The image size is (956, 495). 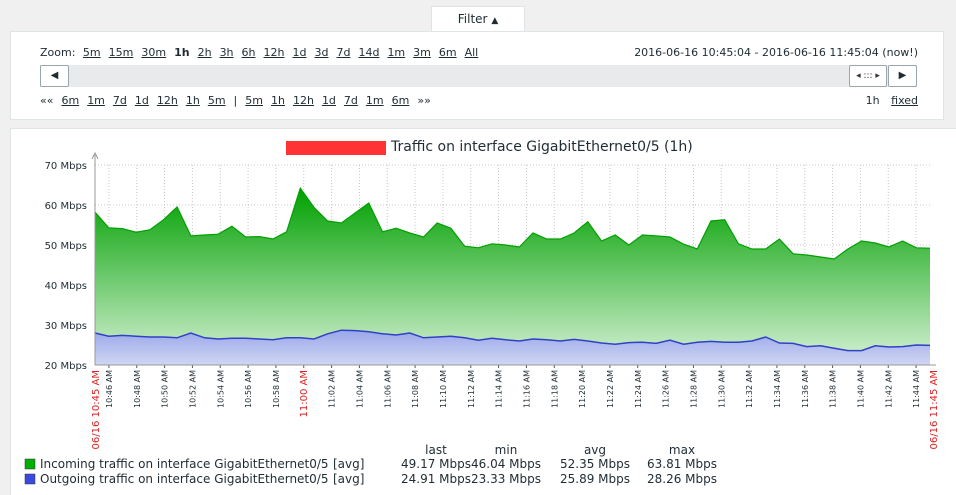 What do you see at coordinates (666, 389) in the screenshot?
I see `x-tick-label: 11:26 AM` at bounding box center [666, 389].